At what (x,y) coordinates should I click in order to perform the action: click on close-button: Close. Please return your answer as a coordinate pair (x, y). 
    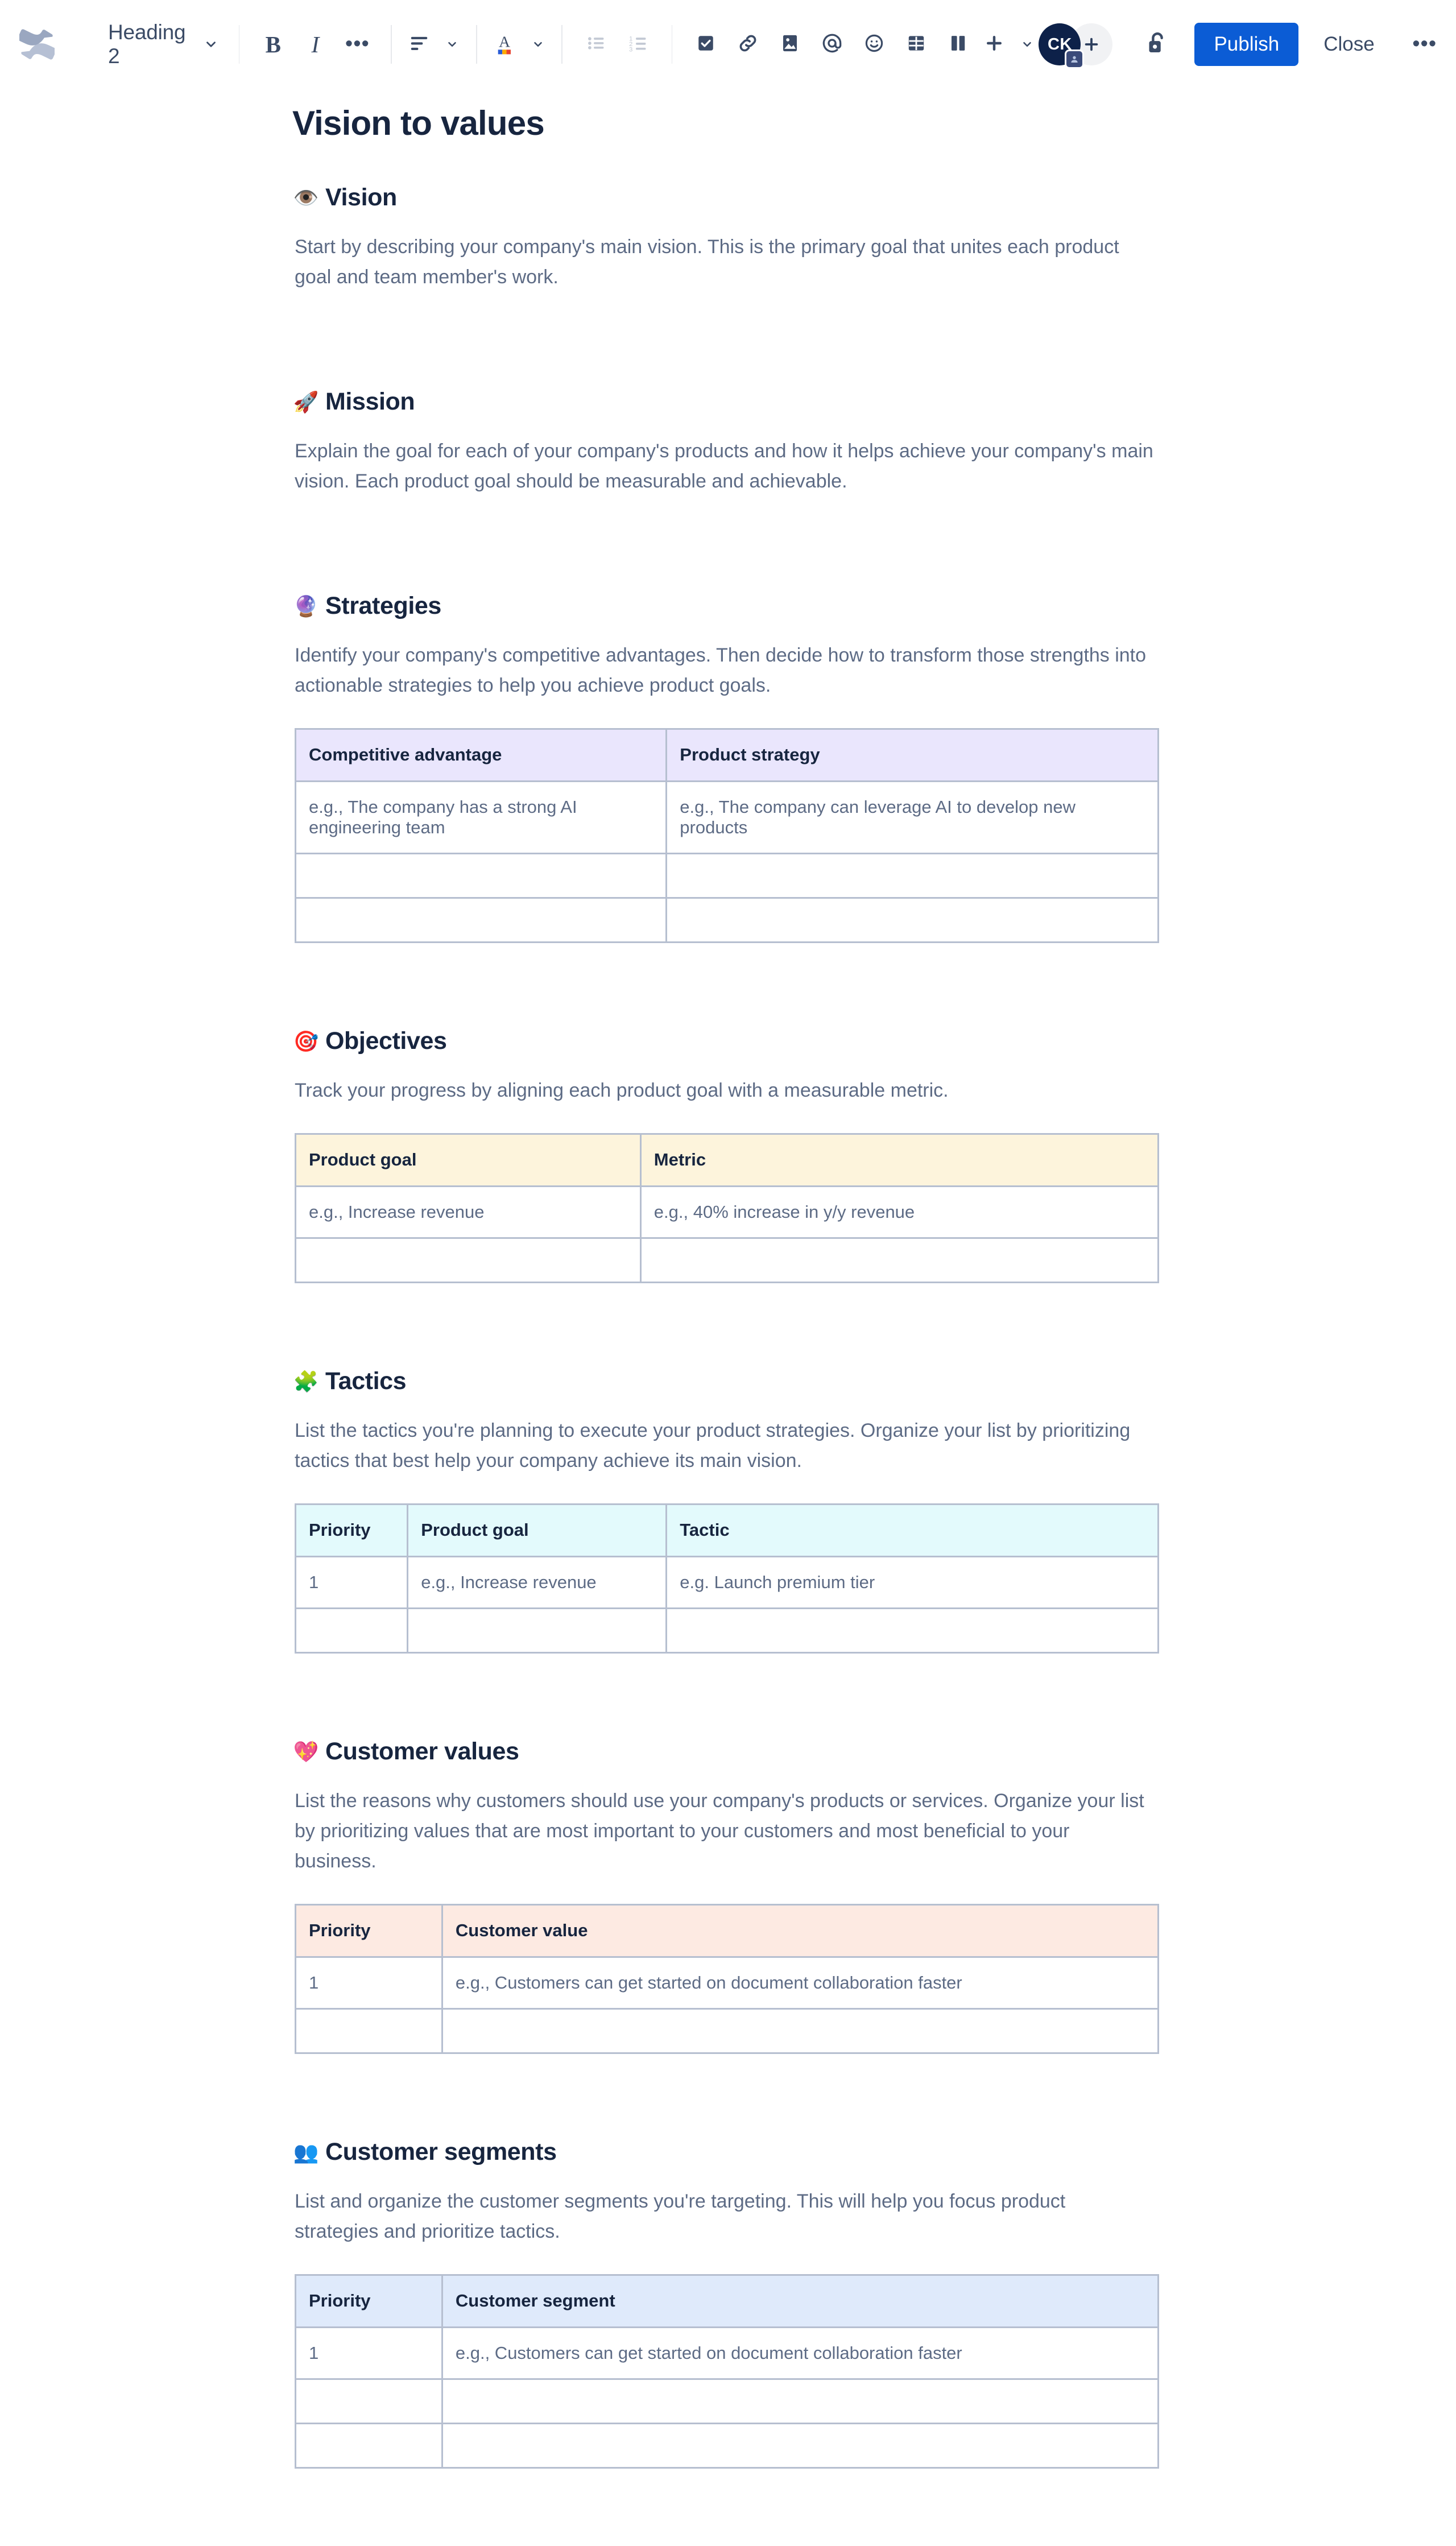
    Looking at the image, I should click on (1348, 44).